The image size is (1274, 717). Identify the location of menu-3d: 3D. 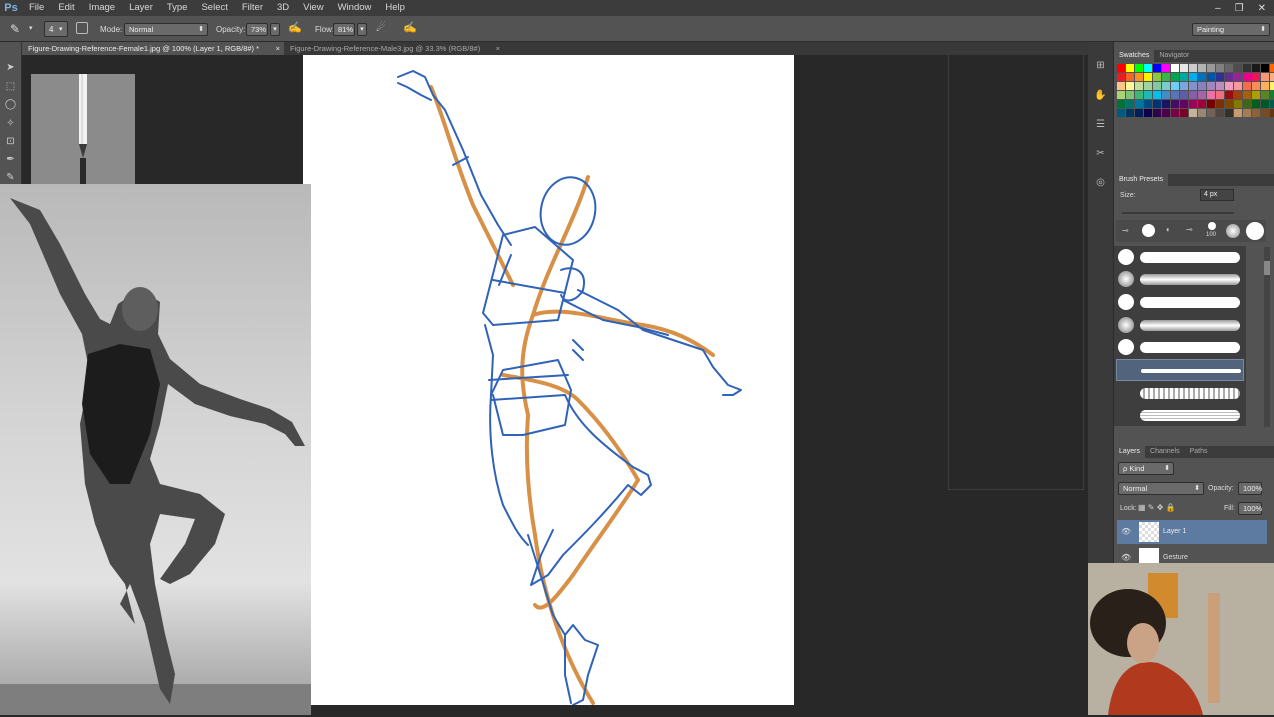
(283, 8).